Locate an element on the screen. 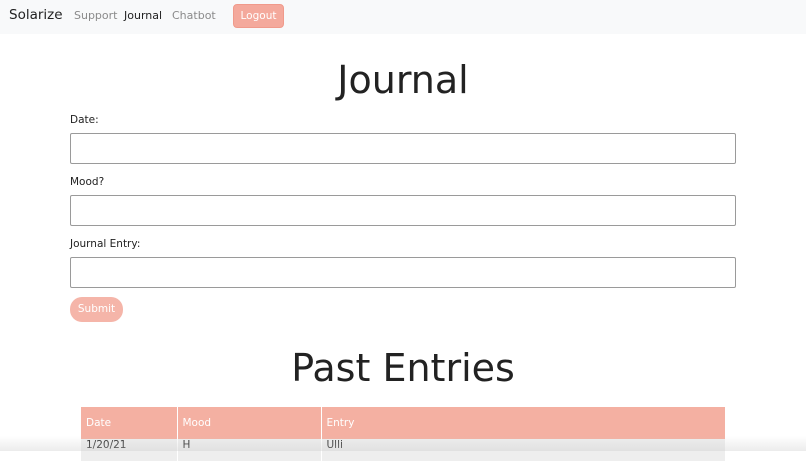 The height and width of the screenshot is (461, 806). mood-field is located at coordinates (403, 210).